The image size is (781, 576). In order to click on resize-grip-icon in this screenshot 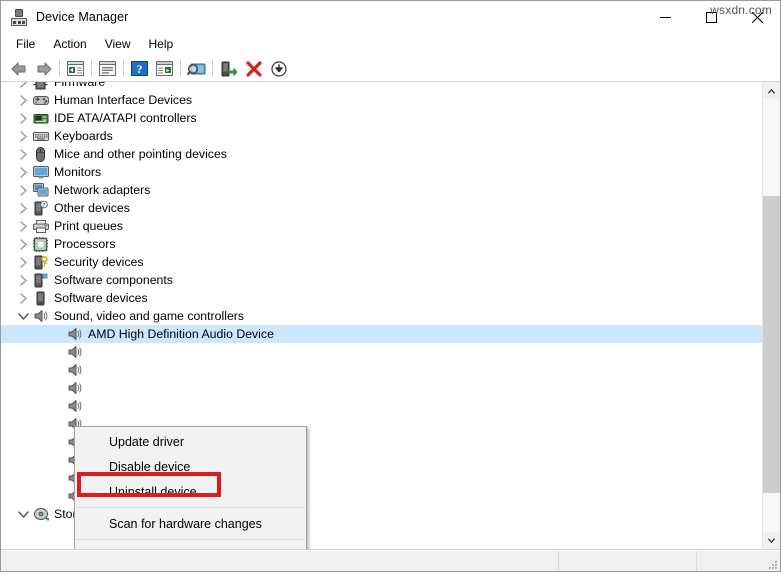, I will do `click(772, 564)`.